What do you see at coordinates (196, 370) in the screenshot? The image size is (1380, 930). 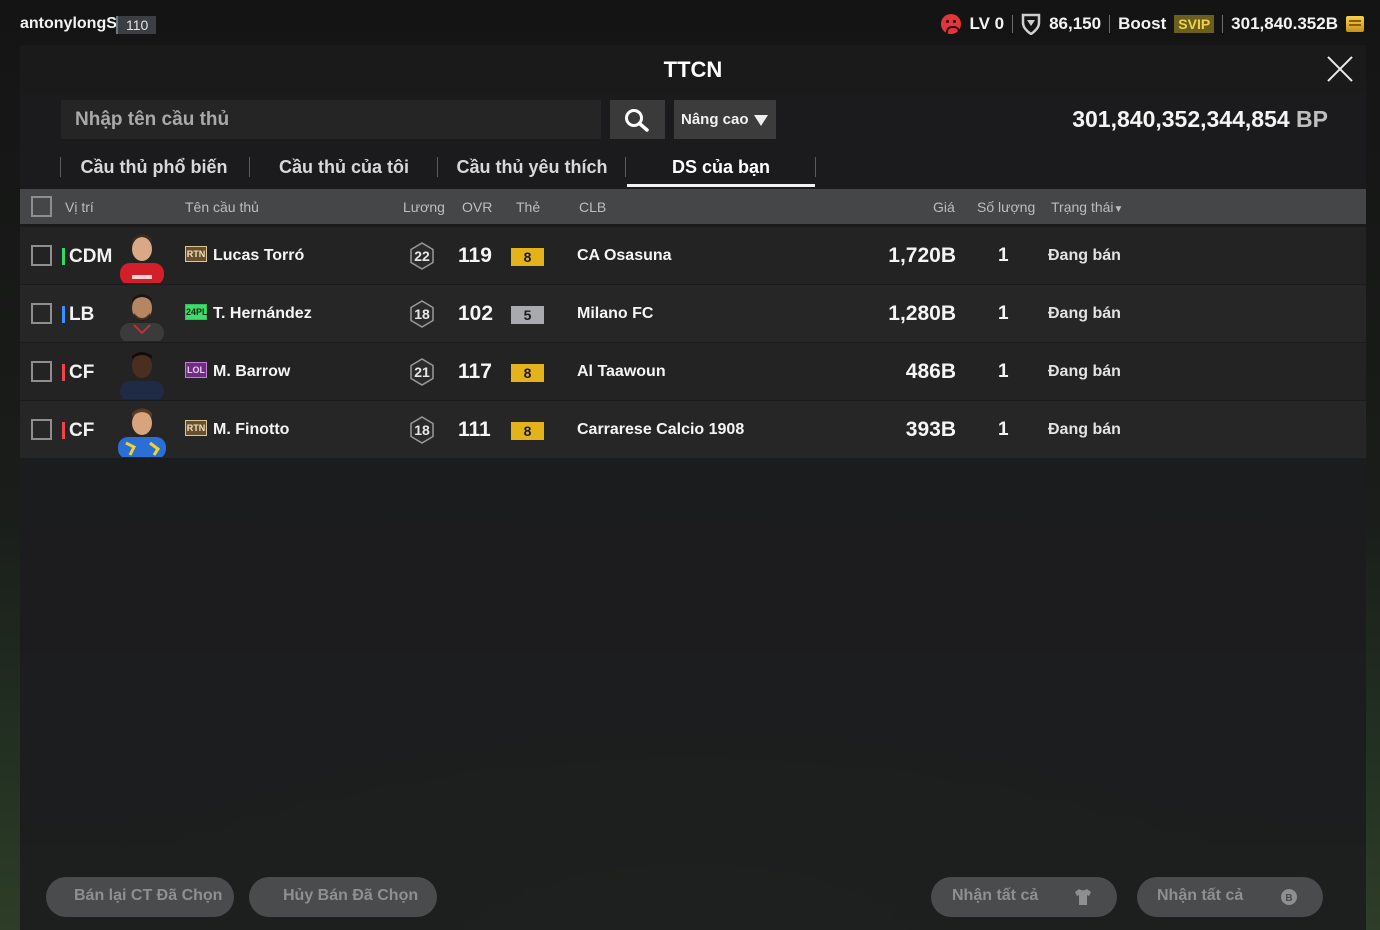 I see `season-badge: LOL` at bounding box center [196, 370].